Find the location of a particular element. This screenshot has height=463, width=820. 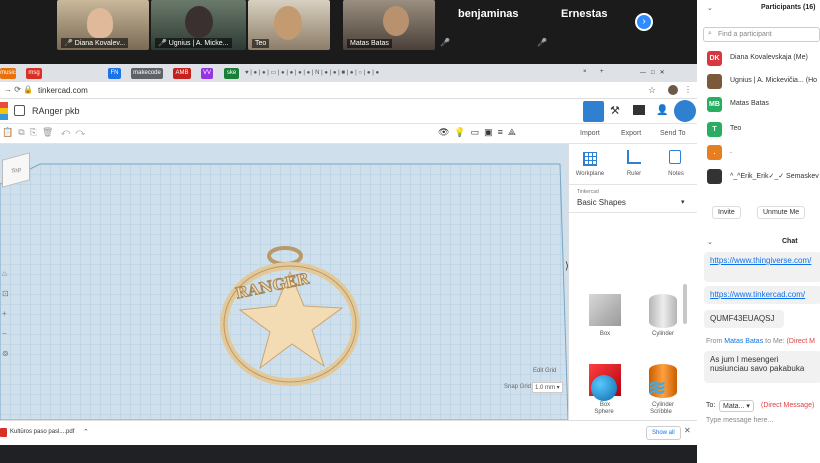

menu-icon: ⋮ is located at coordinates (688, 89).